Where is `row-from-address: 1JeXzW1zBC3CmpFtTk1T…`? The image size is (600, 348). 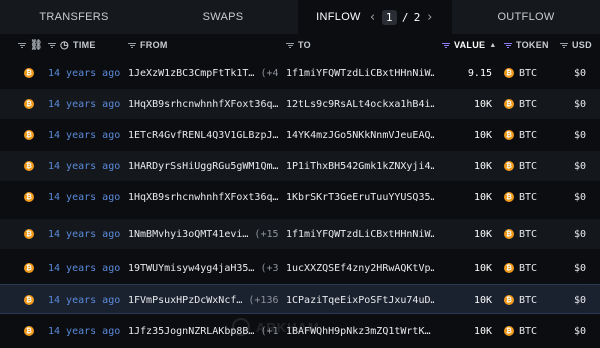 row-from-address: 1JeXzW1zBC3CmpFtTk1T… is located at coordinates (191, 73).